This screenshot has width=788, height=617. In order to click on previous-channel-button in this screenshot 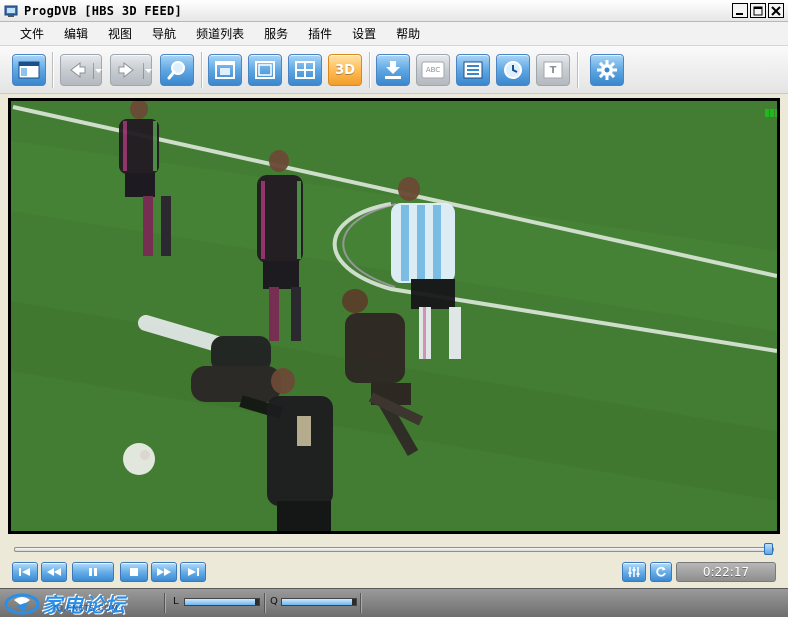, I will do `click(81, 70)`.